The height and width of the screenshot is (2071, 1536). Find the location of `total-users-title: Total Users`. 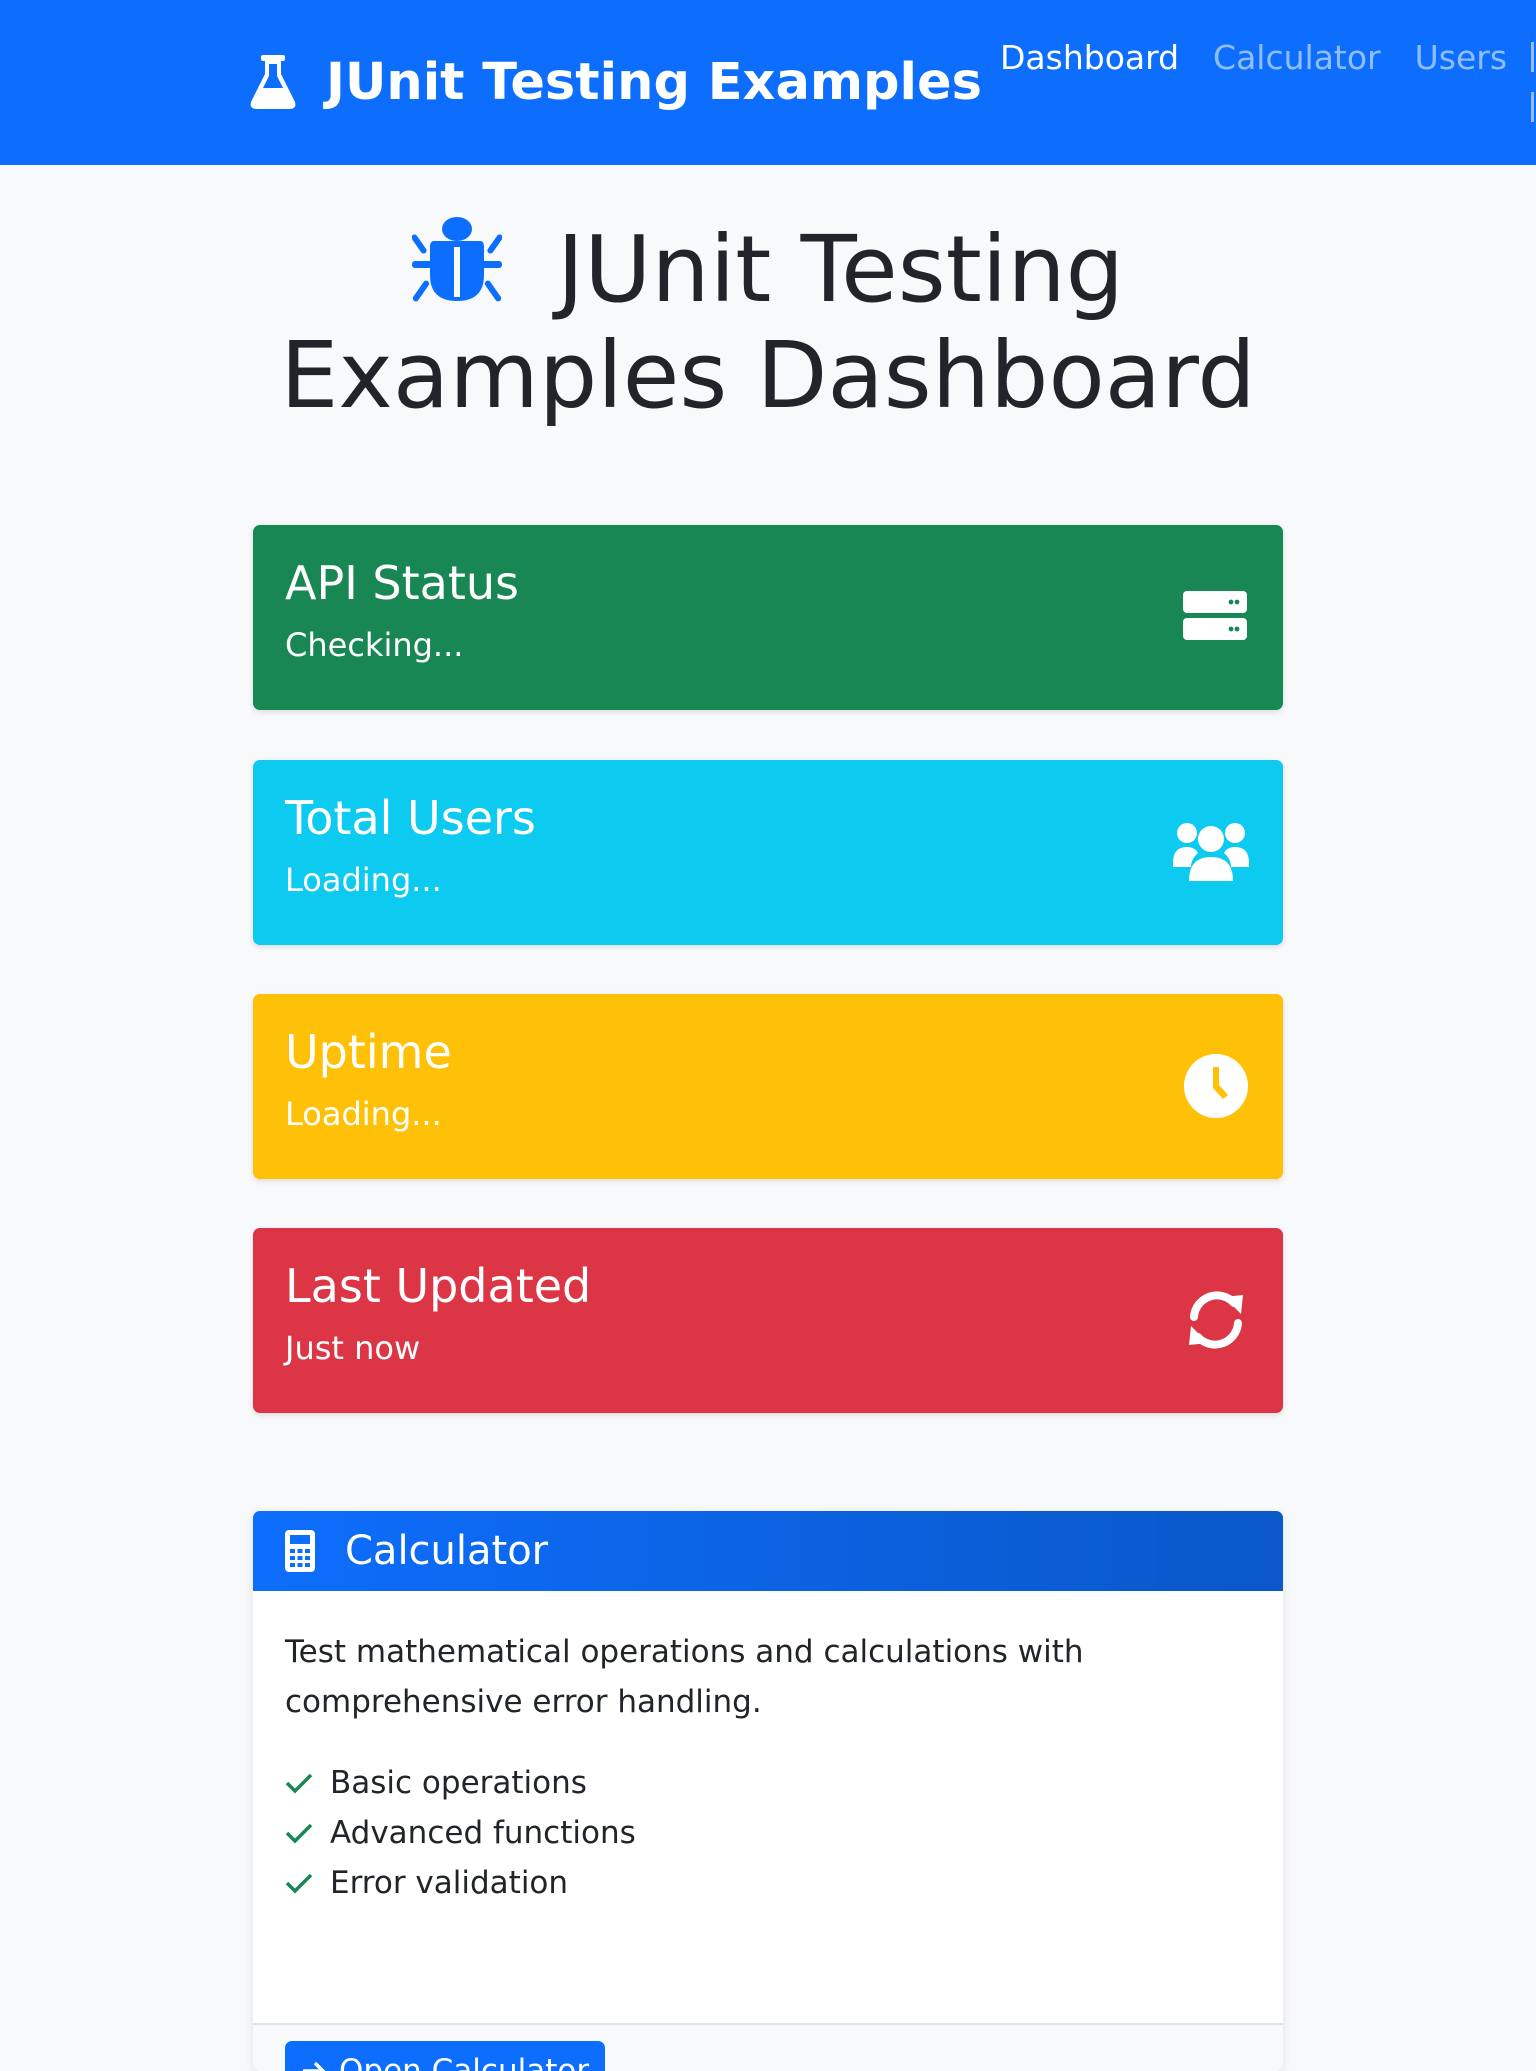

total-users-title: Total Users is located at coordinates (410, 818).